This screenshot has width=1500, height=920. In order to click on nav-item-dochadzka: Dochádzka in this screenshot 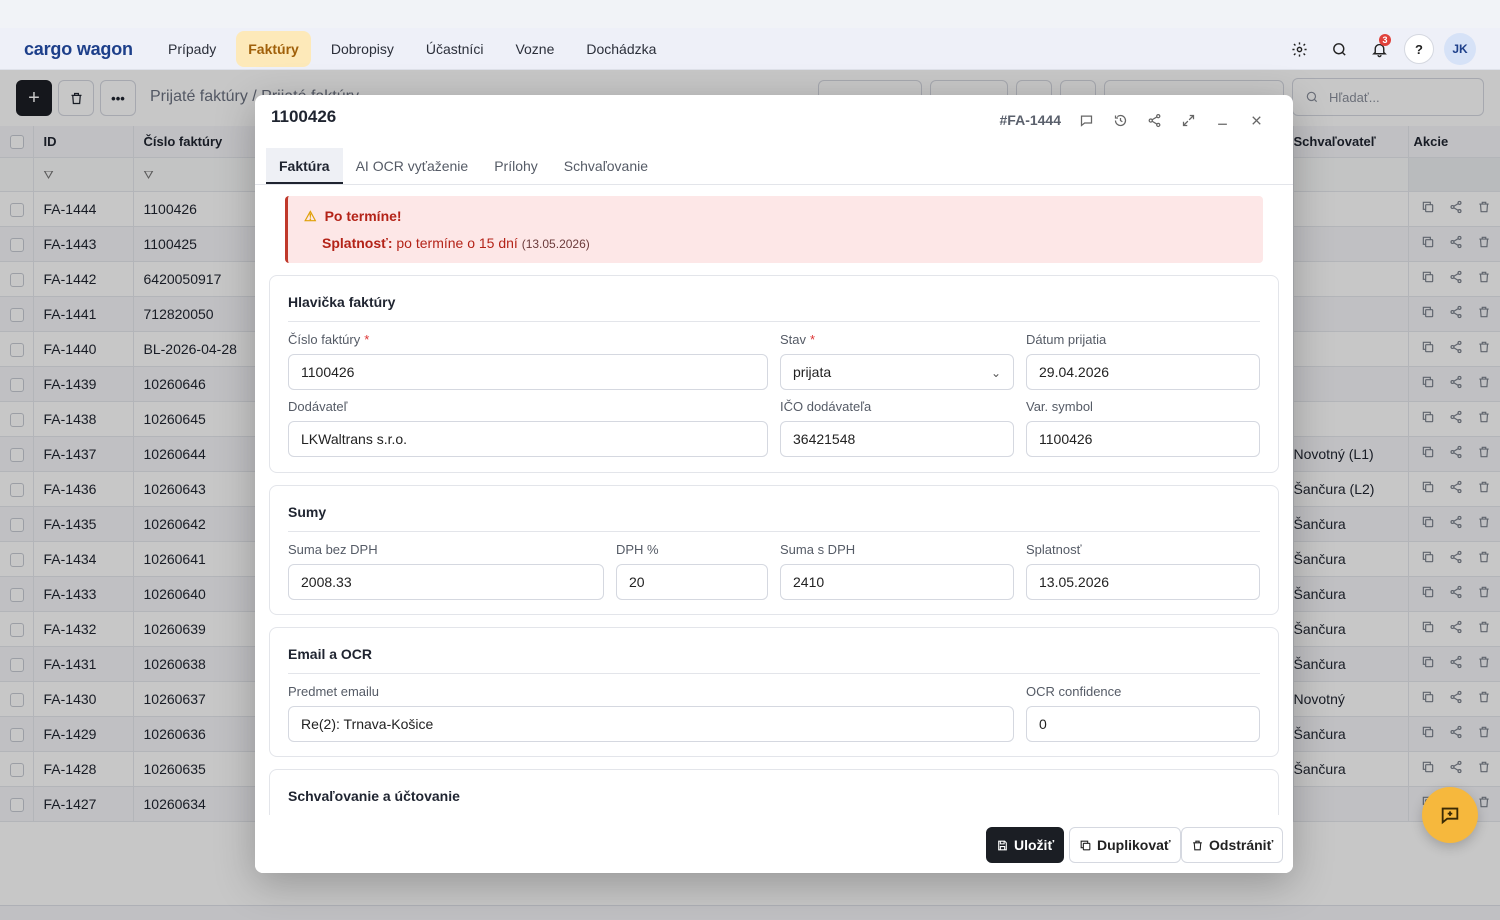, I will do `click(621, 49)`.